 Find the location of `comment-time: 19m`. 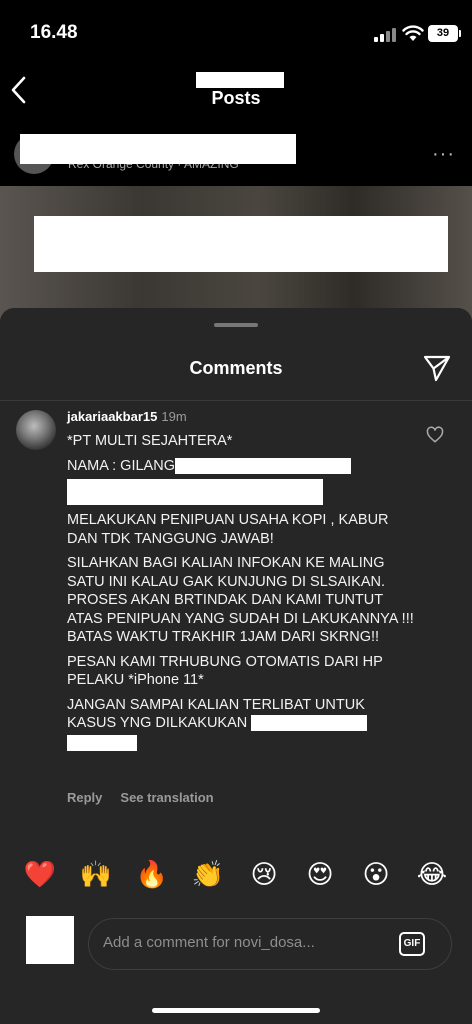

comment-time: 19m is located at coordinates (174, 416).